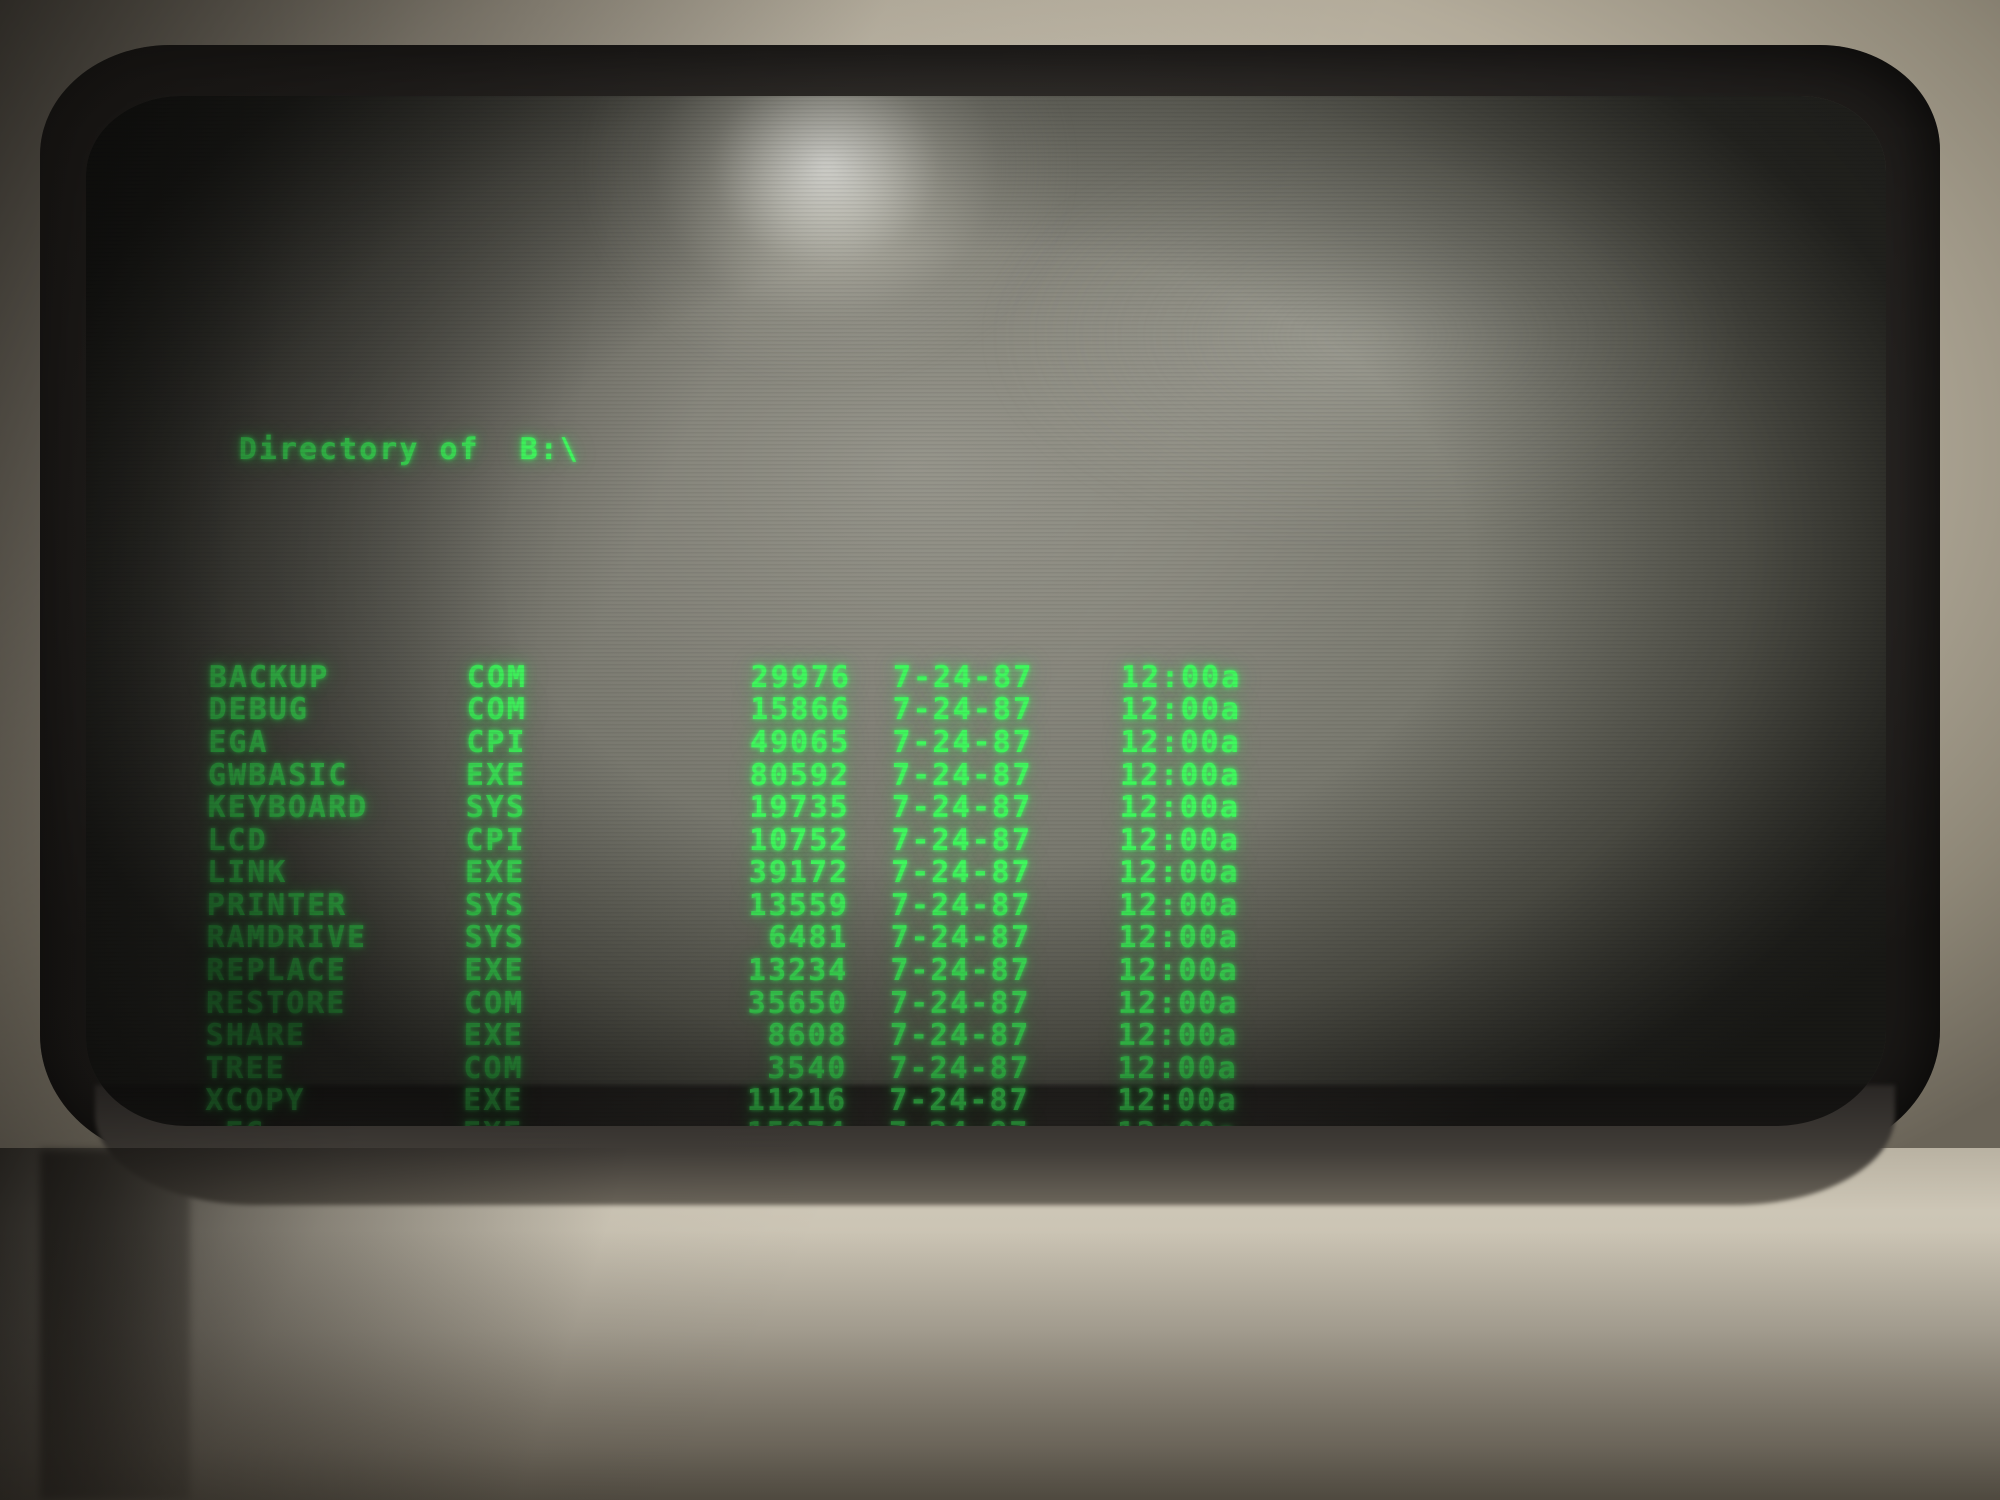  I want to click on file-size-cell: 15866, so click(800, 710).